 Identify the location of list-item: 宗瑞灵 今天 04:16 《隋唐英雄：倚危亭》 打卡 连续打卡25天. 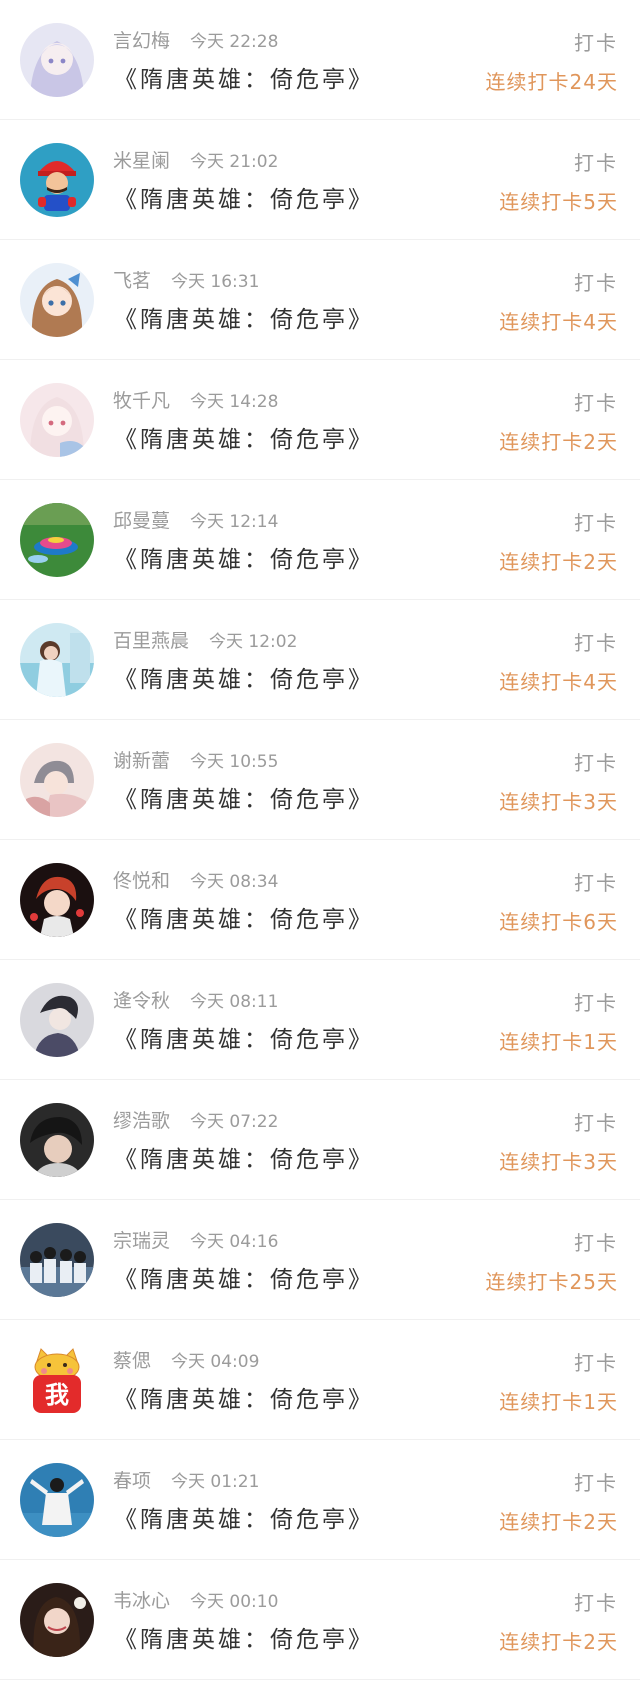
(320, 1260).